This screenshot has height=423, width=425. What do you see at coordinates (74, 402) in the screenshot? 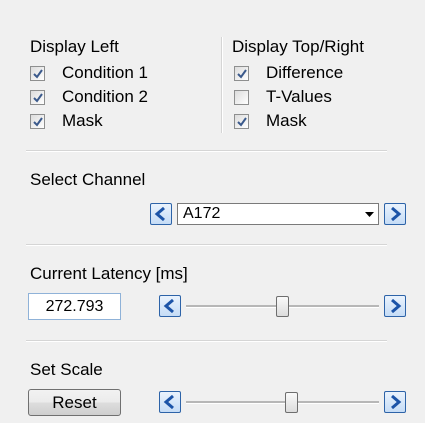
I see `reset-button: Reset` at bounding box center [74, 402].